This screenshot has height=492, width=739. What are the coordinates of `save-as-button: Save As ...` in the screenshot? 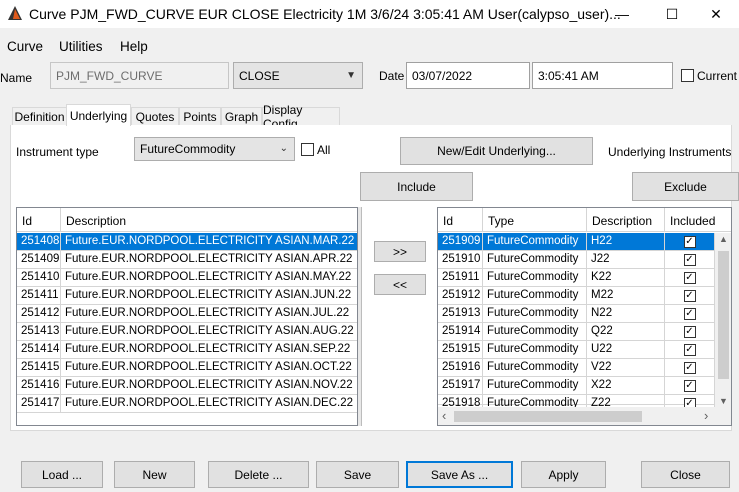 It's located at (459, 474).